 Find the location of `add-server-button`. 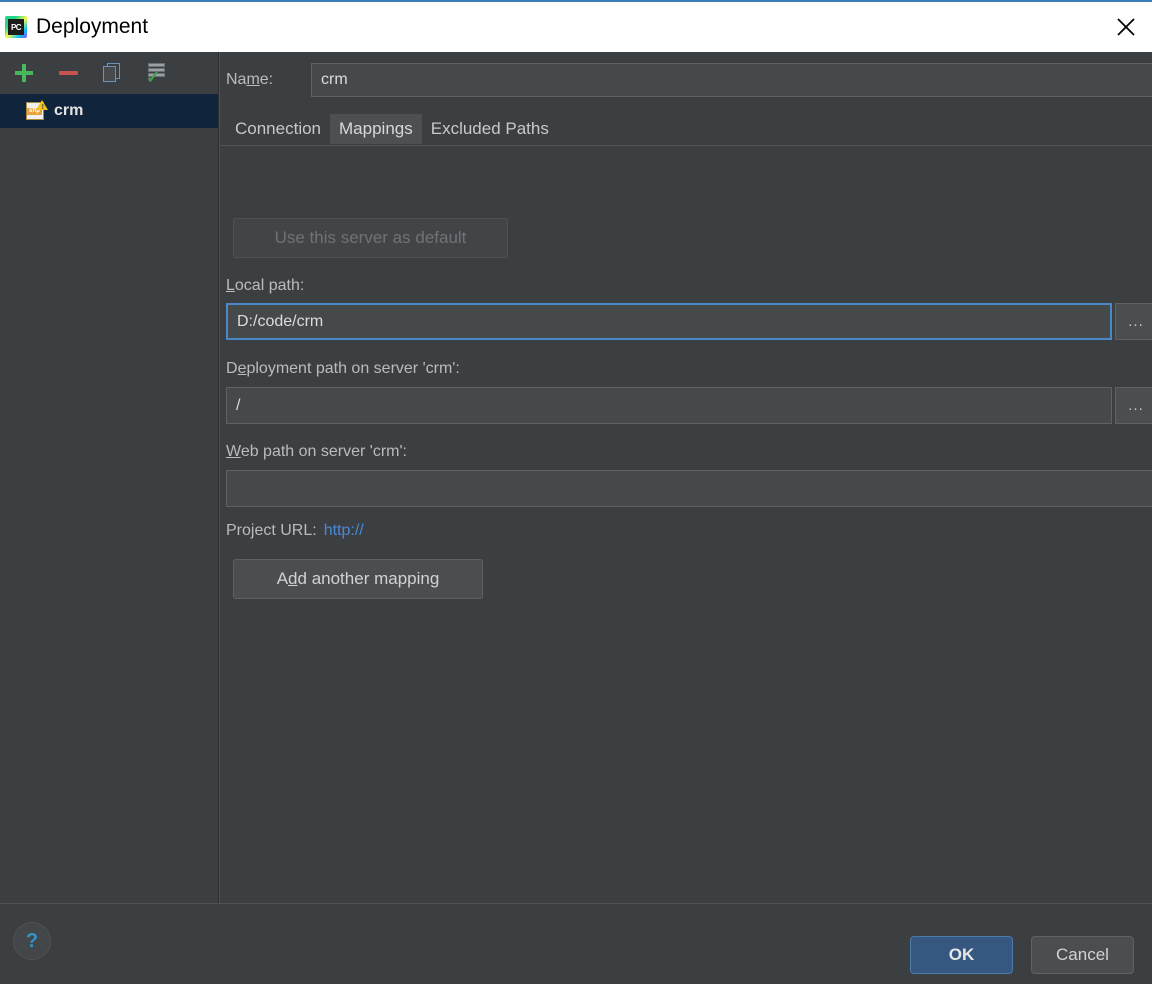

add-server-button is located at coordinates (24, 73).